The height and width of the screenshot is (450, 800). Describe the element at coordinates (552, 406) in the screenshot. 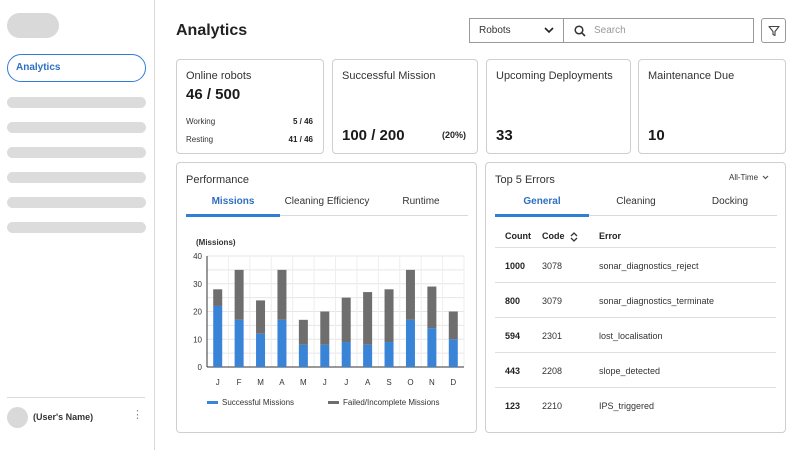

I see `error-code: 2210` at that location.